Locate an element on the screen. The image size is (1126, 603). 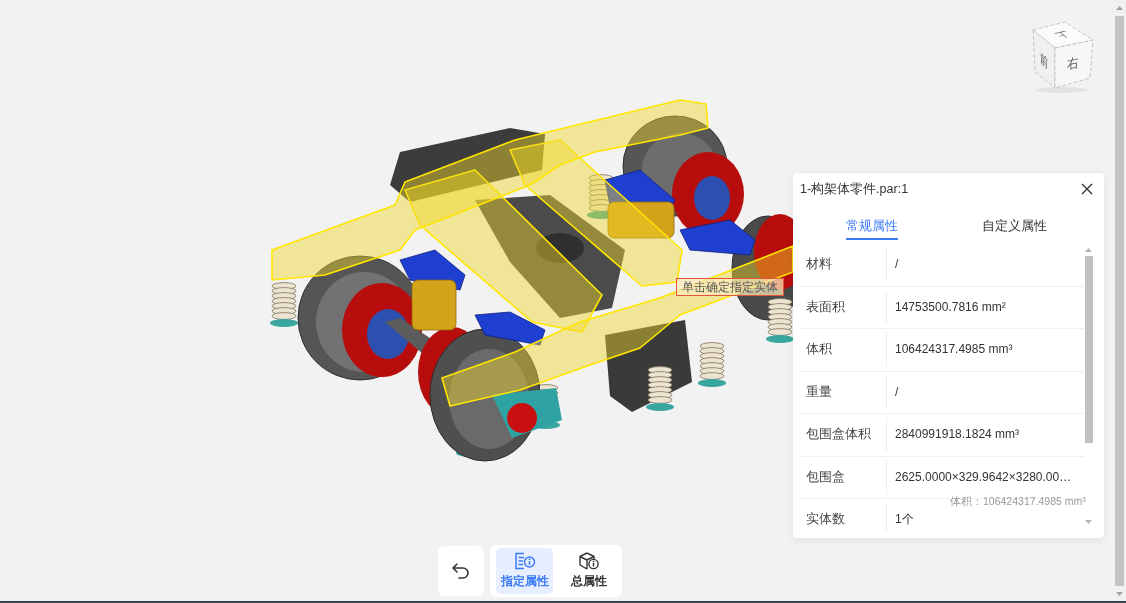
hint-tooltip: 单击确定指定实体 is located at coordinates (730, 287).